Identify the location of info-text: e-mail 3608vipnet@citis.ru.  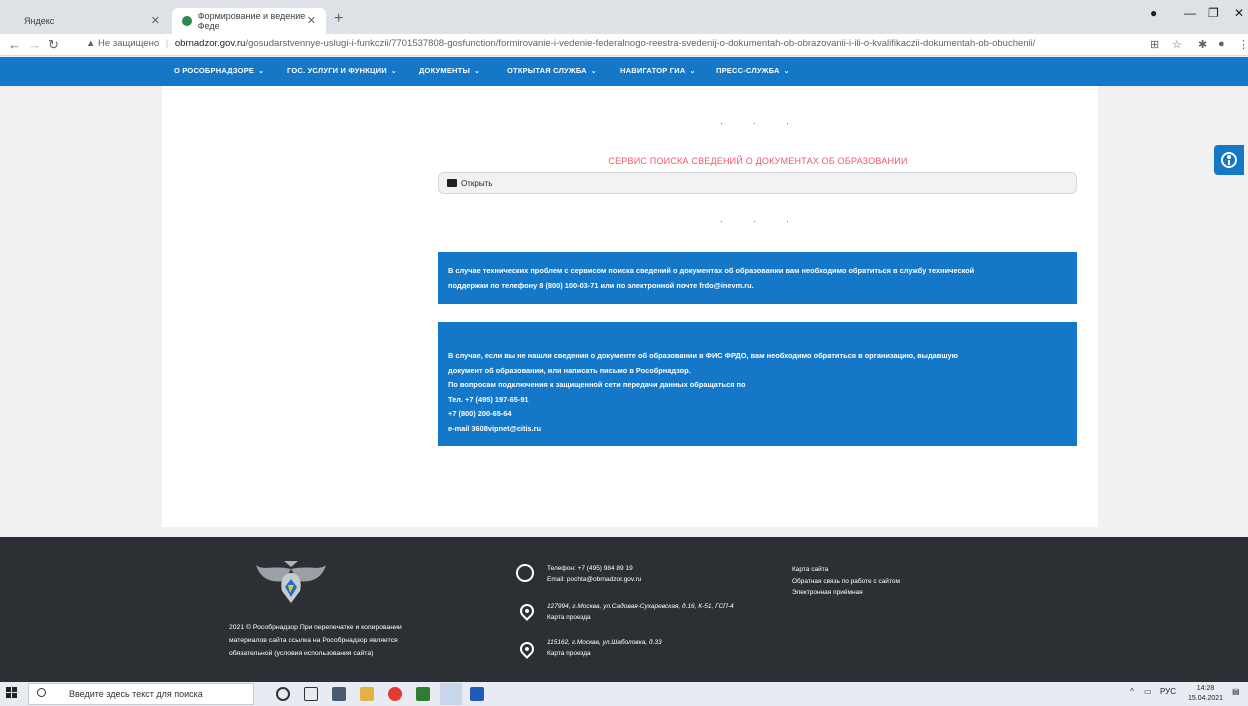
(495, 428).